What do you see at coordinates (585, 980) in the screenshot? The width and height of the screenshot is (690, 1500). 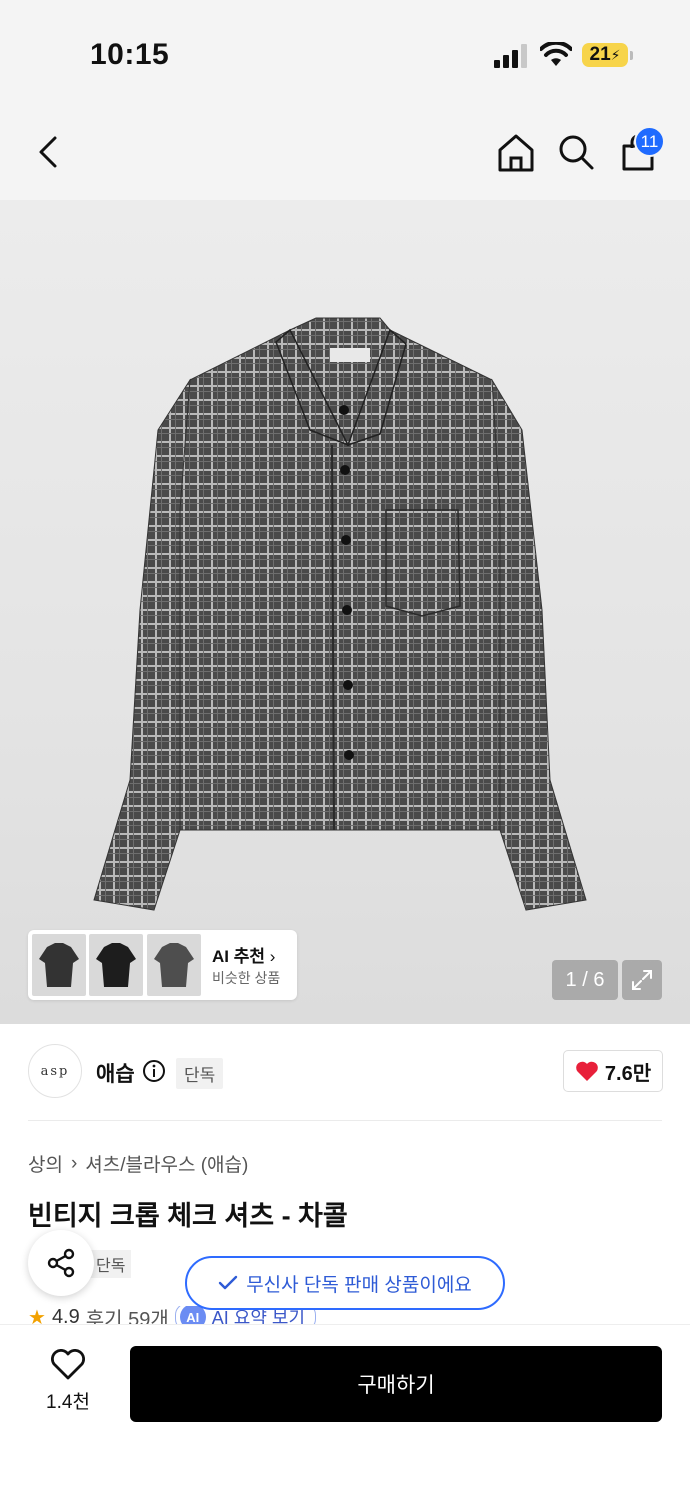 I see `image-pager: 1 / 6` at bounding box center [585, 980].